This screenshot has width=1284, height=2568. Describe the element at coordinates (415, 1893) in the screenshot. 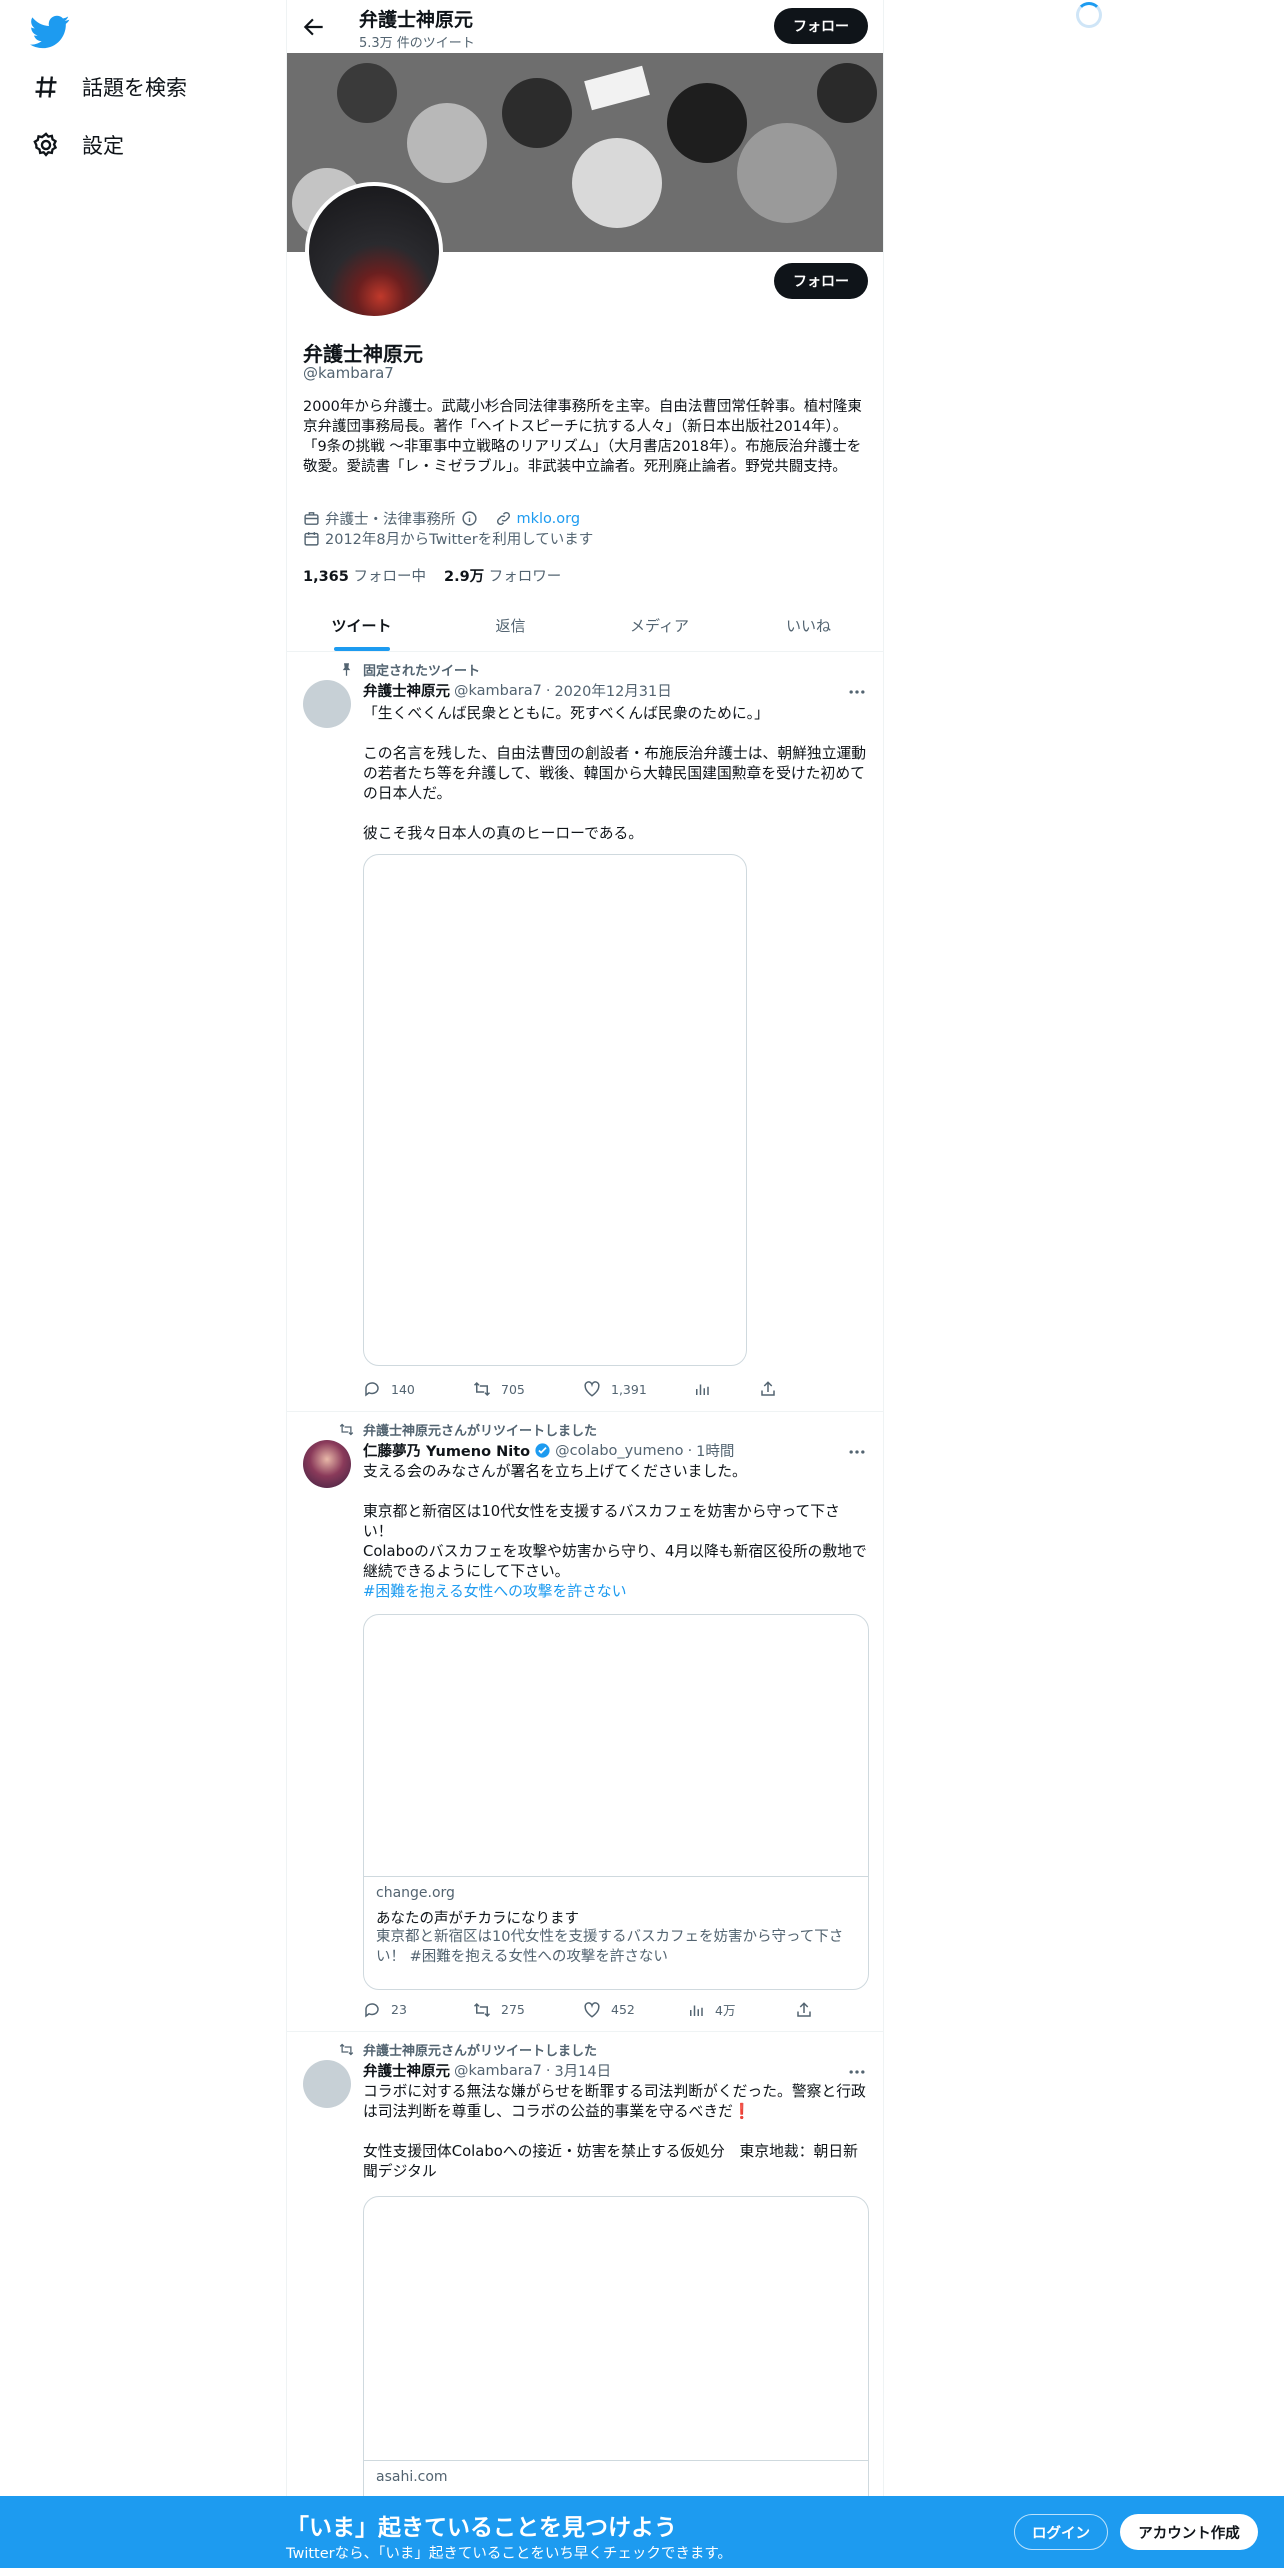

I see `link-card-domain: change.org` at that location.